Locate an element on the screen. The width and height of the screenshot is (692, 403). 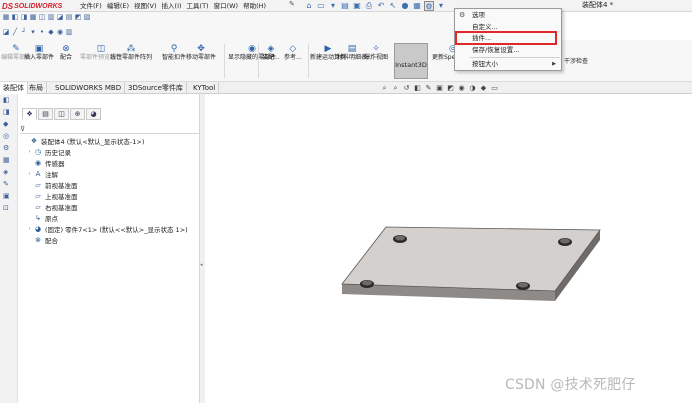
tool-m-icon: ┘ is located at coordinates (24, 32).